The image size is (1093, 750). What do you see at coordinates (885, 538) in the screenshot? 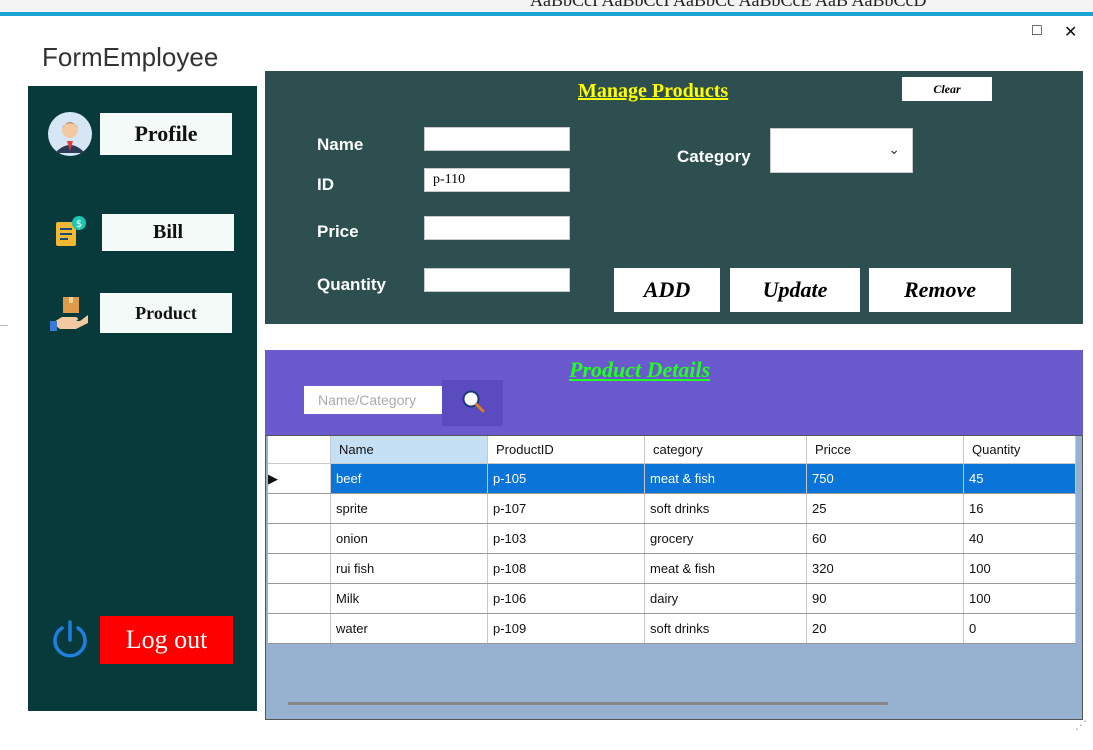
I see `cell-price: 60` at bounding box center [885, 538].